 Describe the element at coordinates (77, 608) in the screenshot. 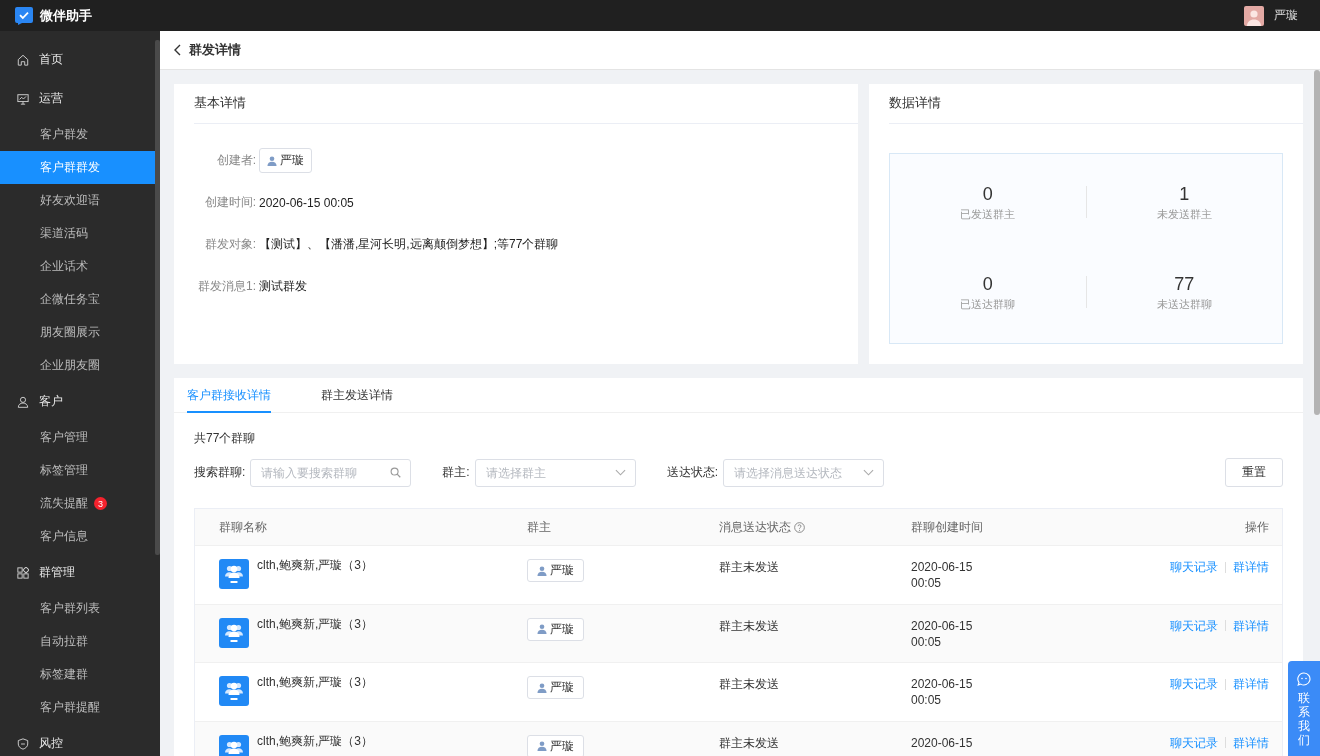

I see `sidebar-item: 客户群列表` at that location.